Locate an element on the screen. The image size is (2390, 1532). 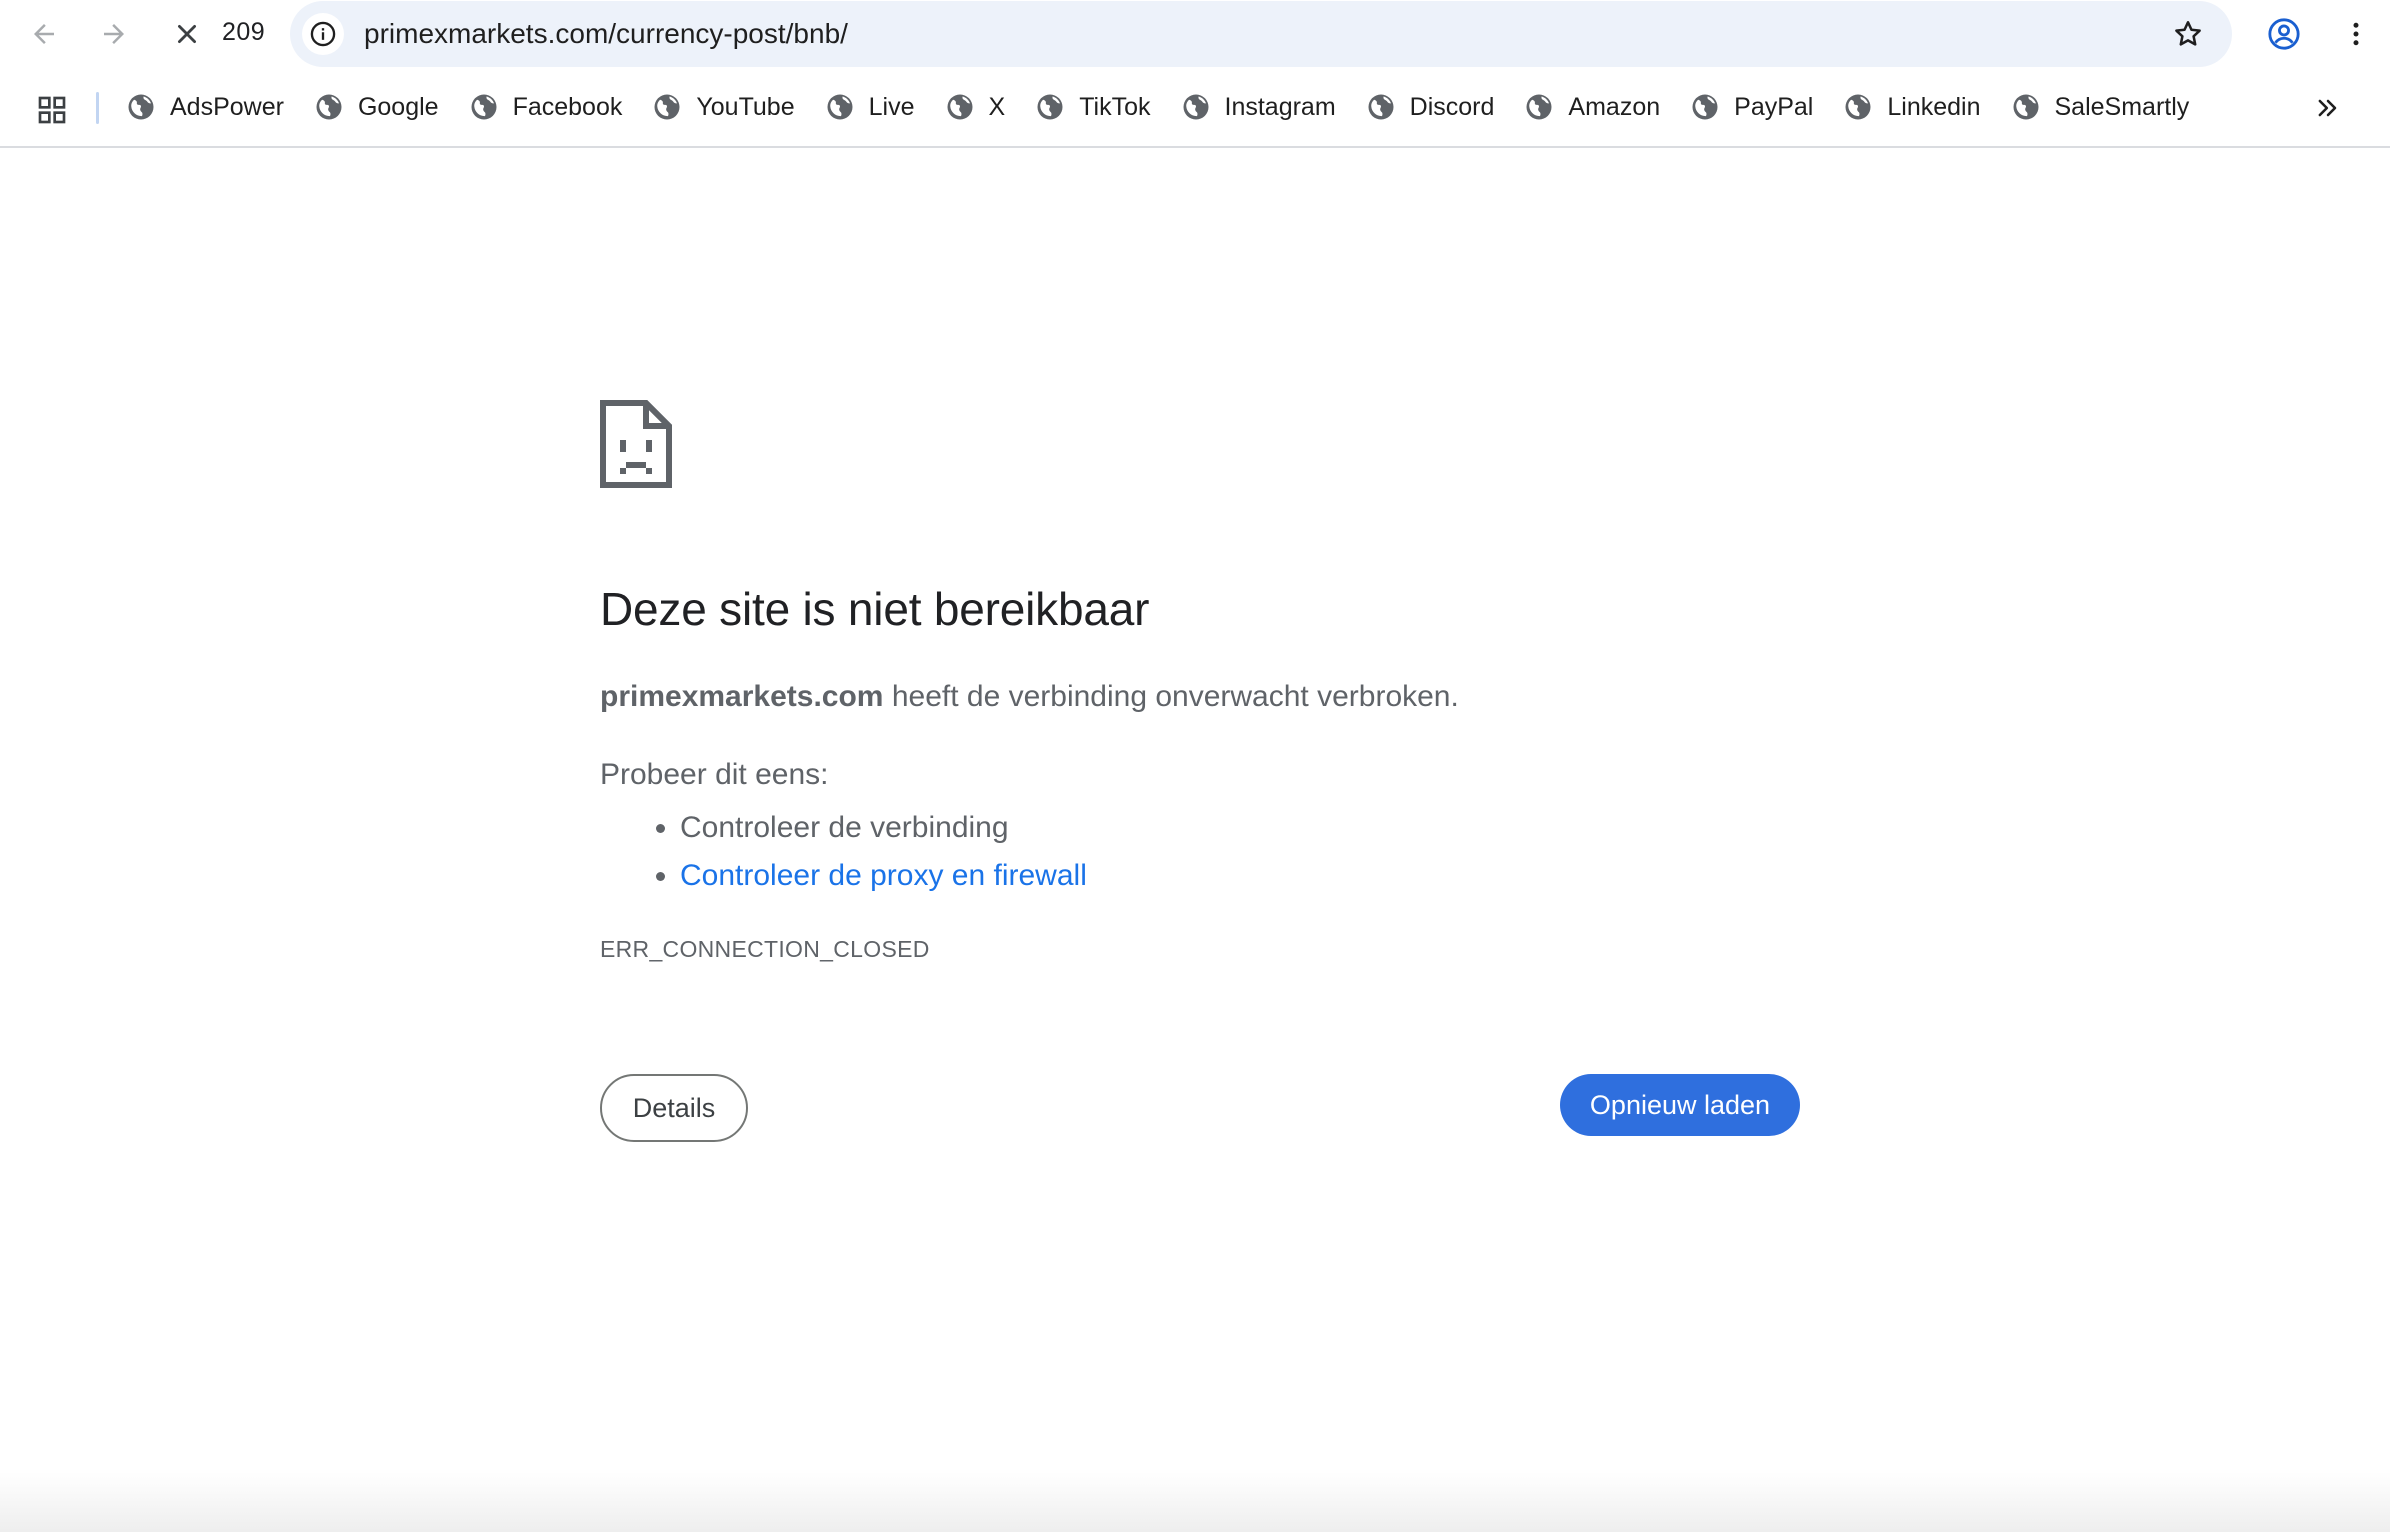
browser-toolbar: 209 primexmarkets.com/currency-post/bnb/ is located at coordinates (1195, 34).